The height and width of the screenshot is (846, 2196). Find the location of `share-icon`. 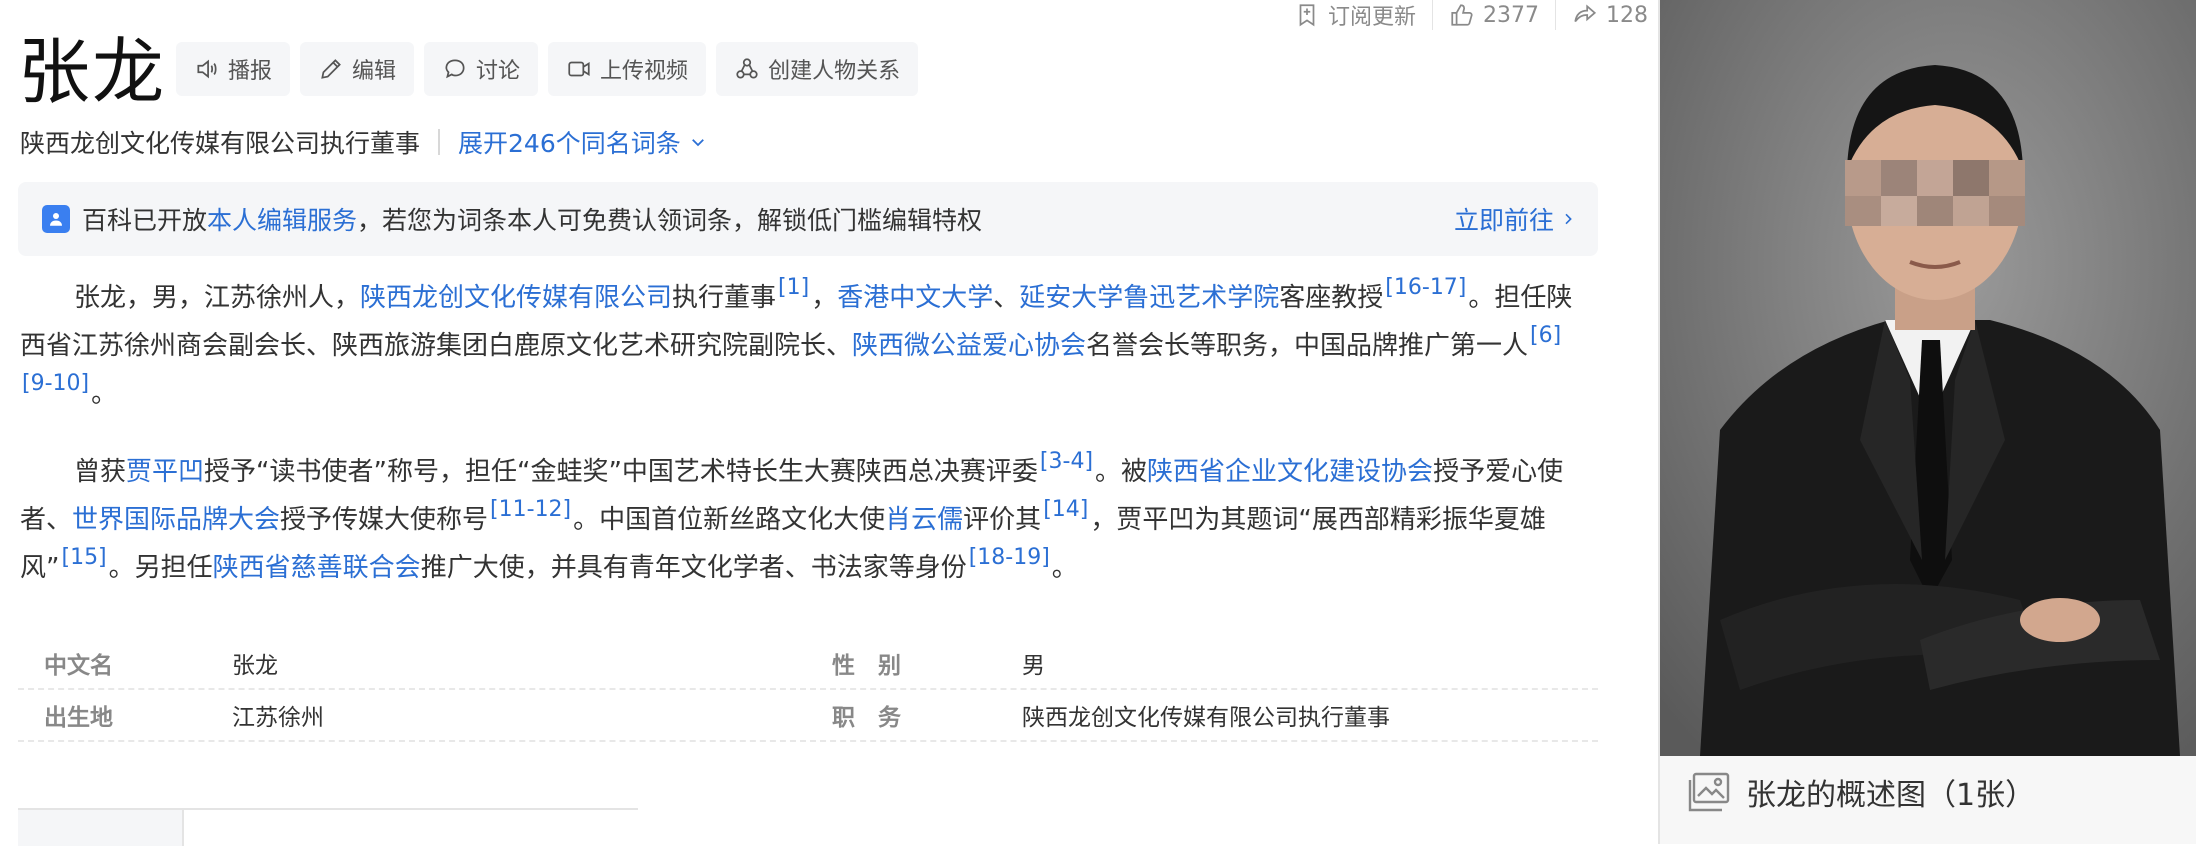

share-icon is located at coordinates (1585, 13).